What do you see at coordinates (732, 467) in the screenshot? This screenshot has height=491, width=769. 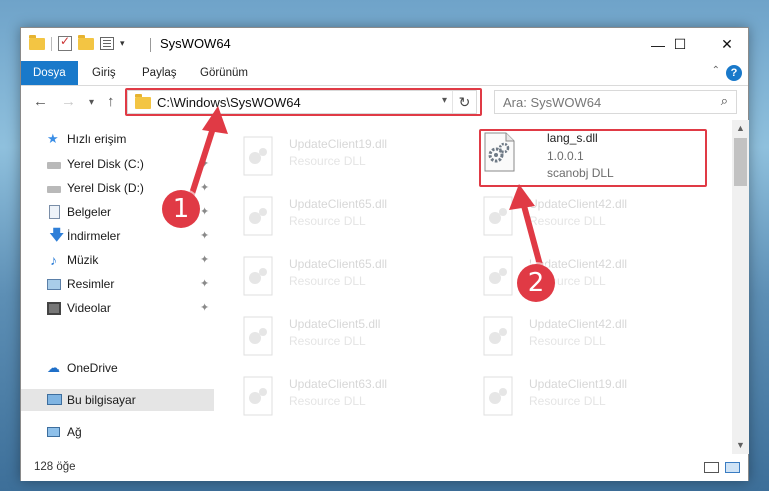 I see `large-icons-view-icon` at bounding box center [732, 467].